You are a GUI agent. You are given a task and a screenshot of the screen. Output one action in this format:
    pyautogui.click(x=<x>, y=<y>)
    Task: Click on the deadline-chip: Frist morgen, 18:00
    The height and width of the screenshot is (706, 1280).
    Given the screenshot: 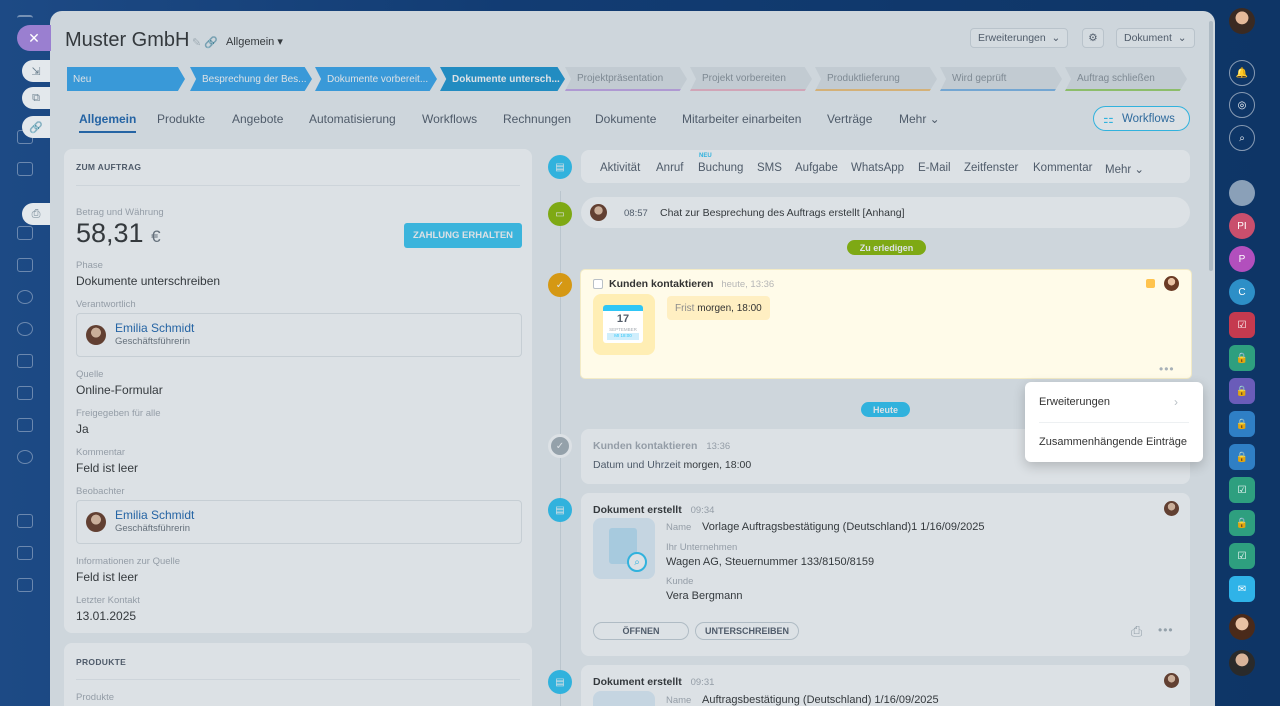 What is the action you would take?
    pyautogui.click(x=718, y=308)
    